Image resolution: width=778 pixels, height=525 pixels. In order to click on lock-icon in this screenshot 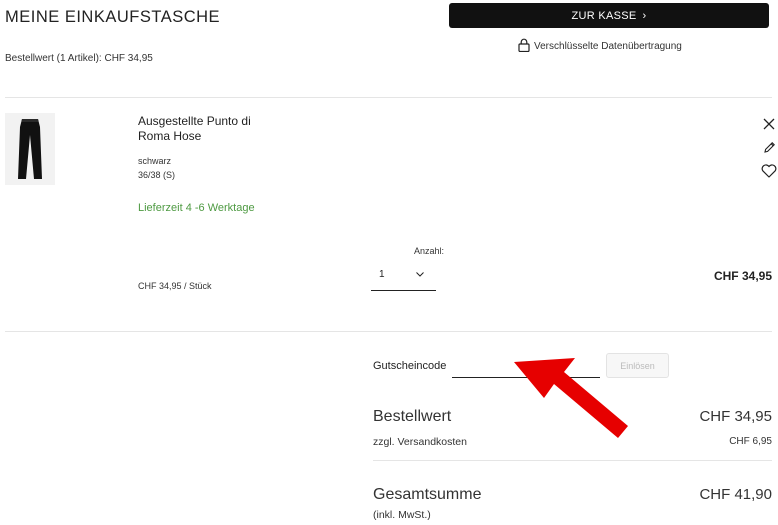, I will do `click(524, 46)`.